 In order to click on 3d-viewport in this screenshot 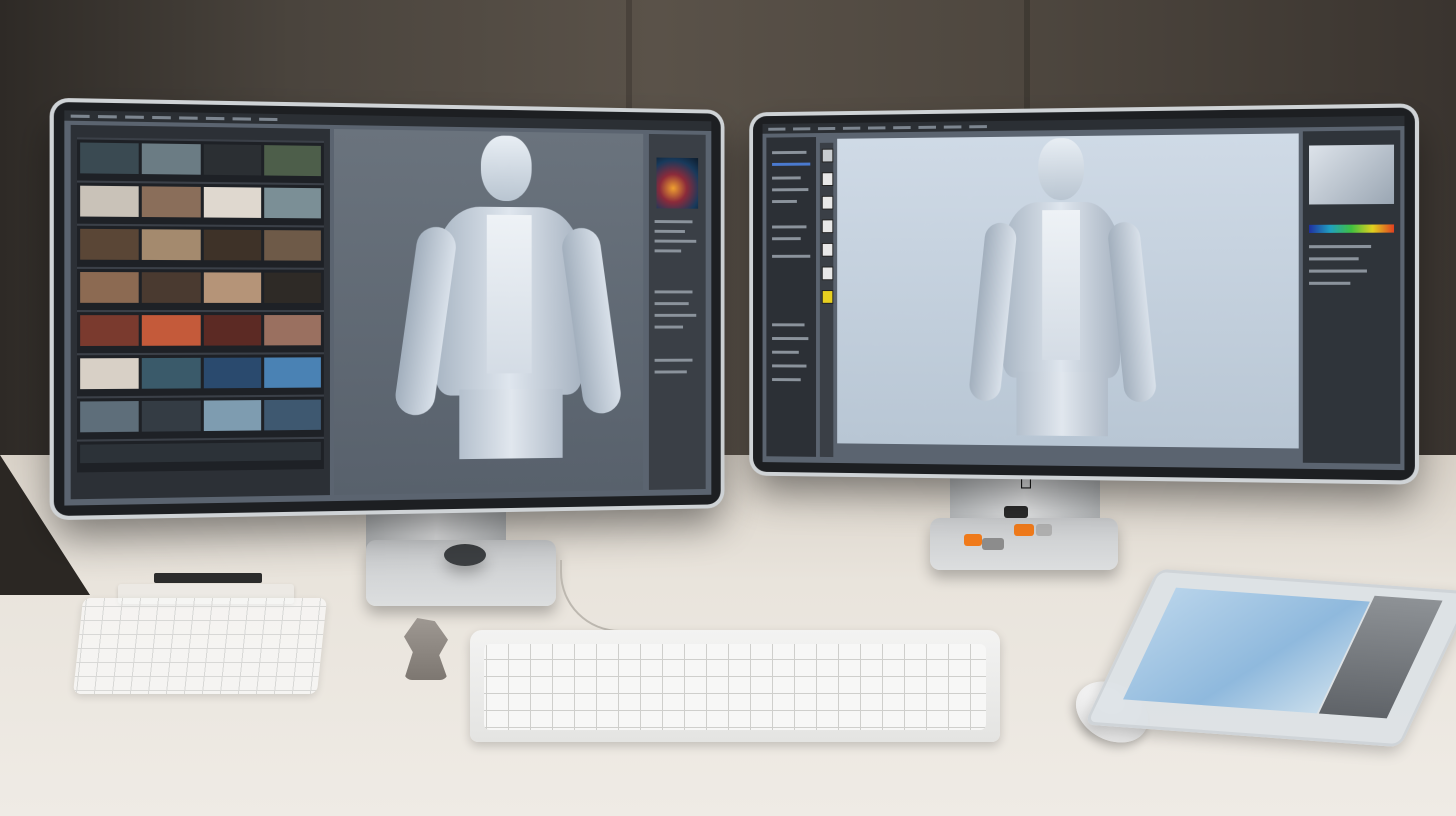, I will do `click(488, 312)`.